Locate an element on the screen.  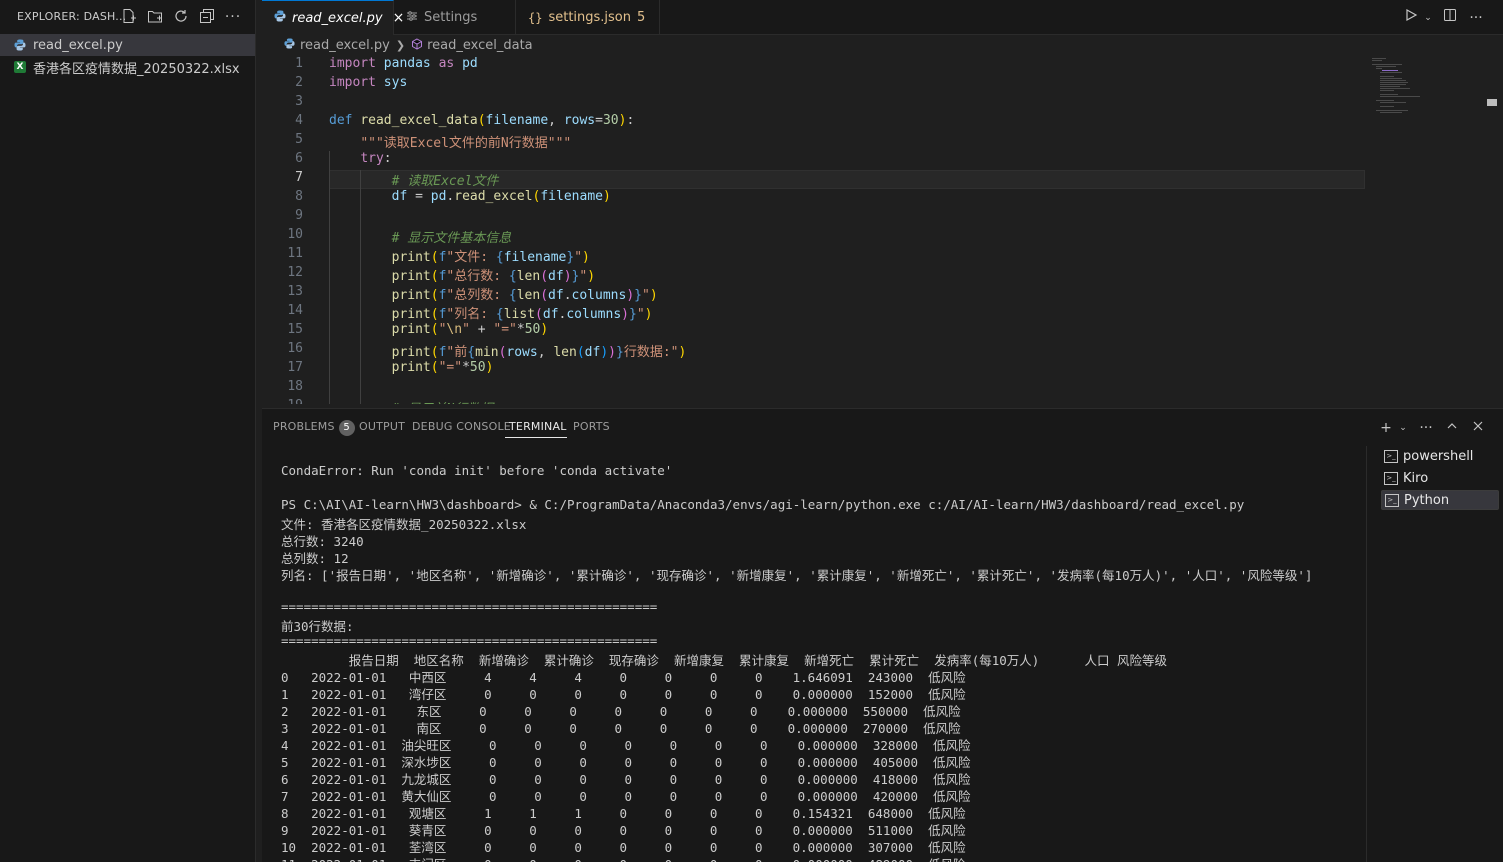
line-number: 3 is located at coordinates (299, 101).